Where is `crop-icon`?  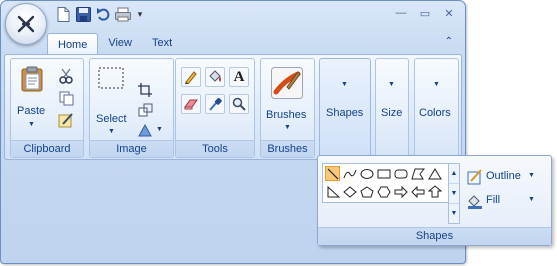
crop-icon is located at coordinates (145, 90).